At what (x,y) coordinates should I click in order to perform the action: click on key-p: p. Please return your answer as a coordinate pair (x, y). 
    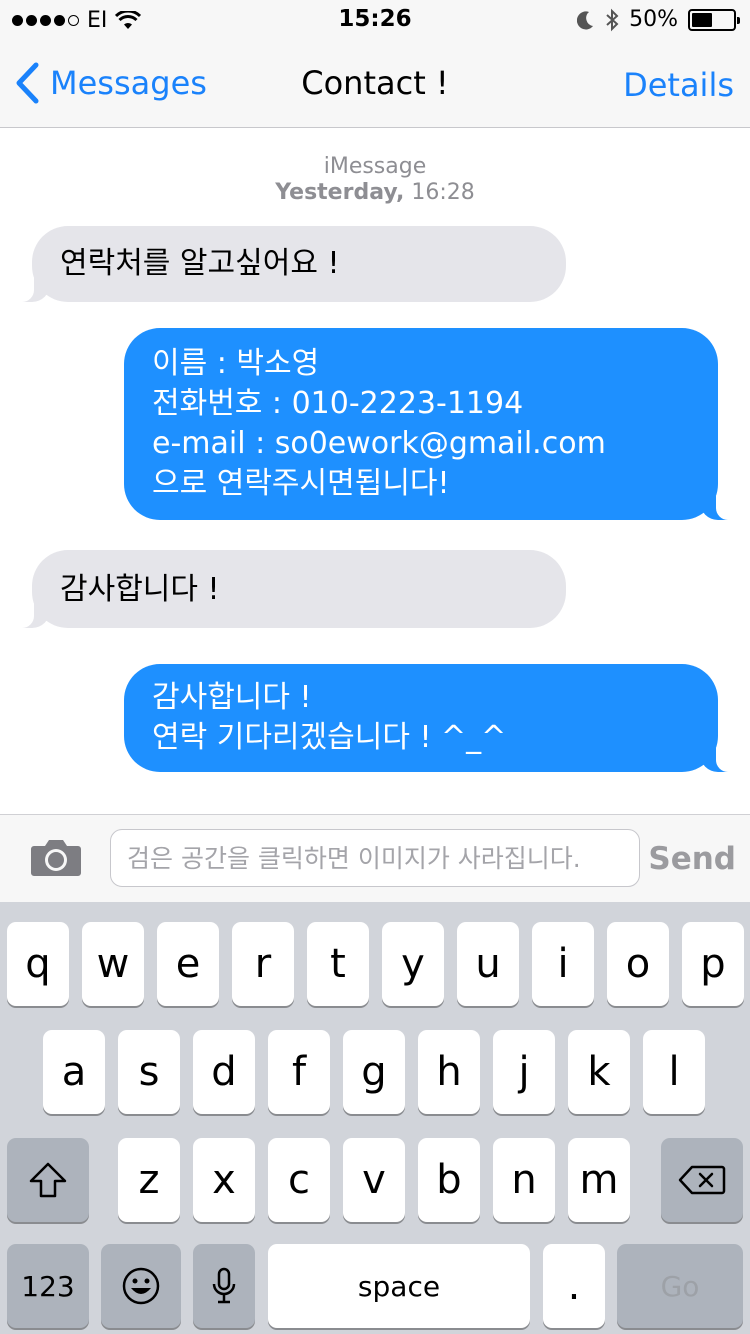
    Looking at the image, I should click on (713, 964).